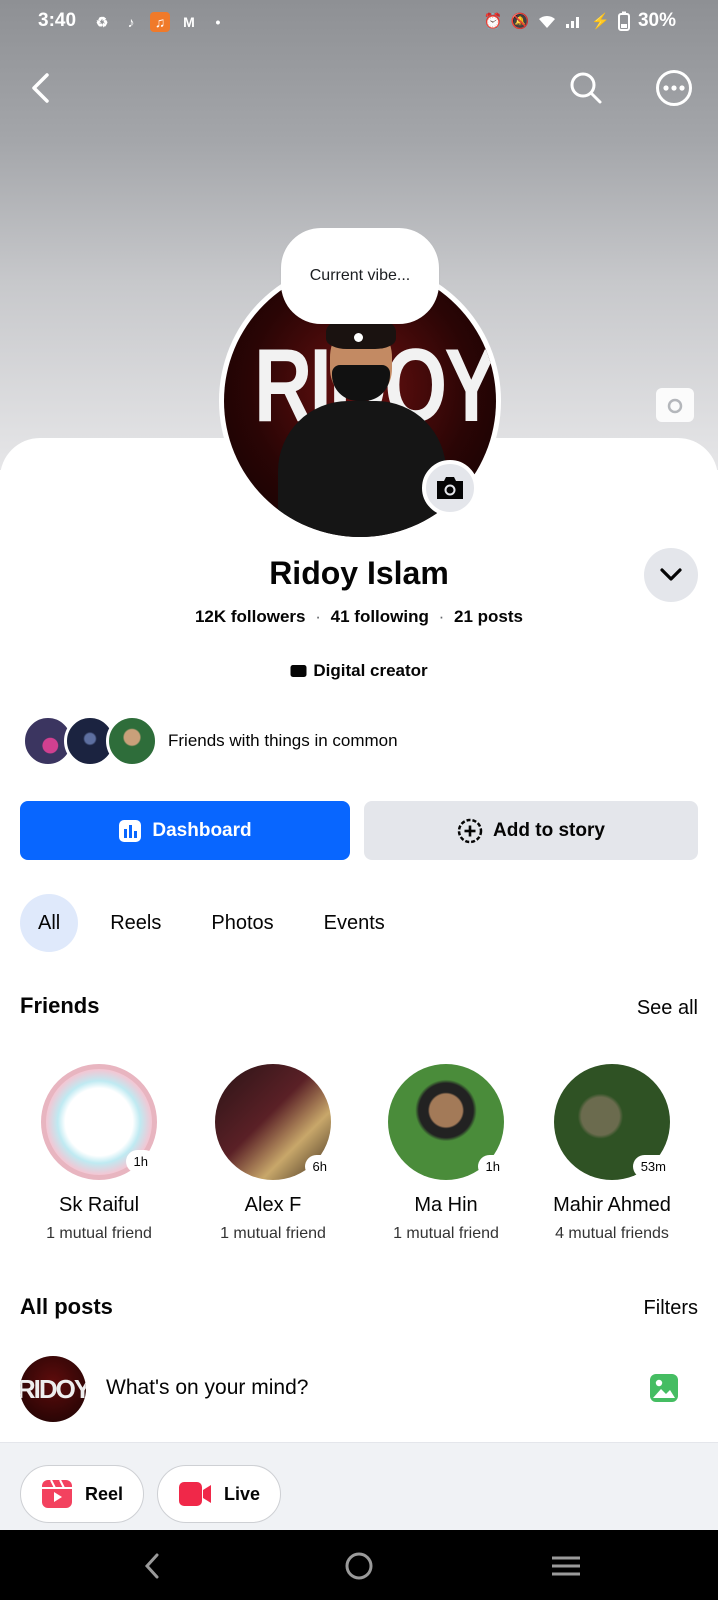  Describe the element at coordinates (99, 1205) in the screenshot. I see `friend-name: Sk Raiful` at that location.